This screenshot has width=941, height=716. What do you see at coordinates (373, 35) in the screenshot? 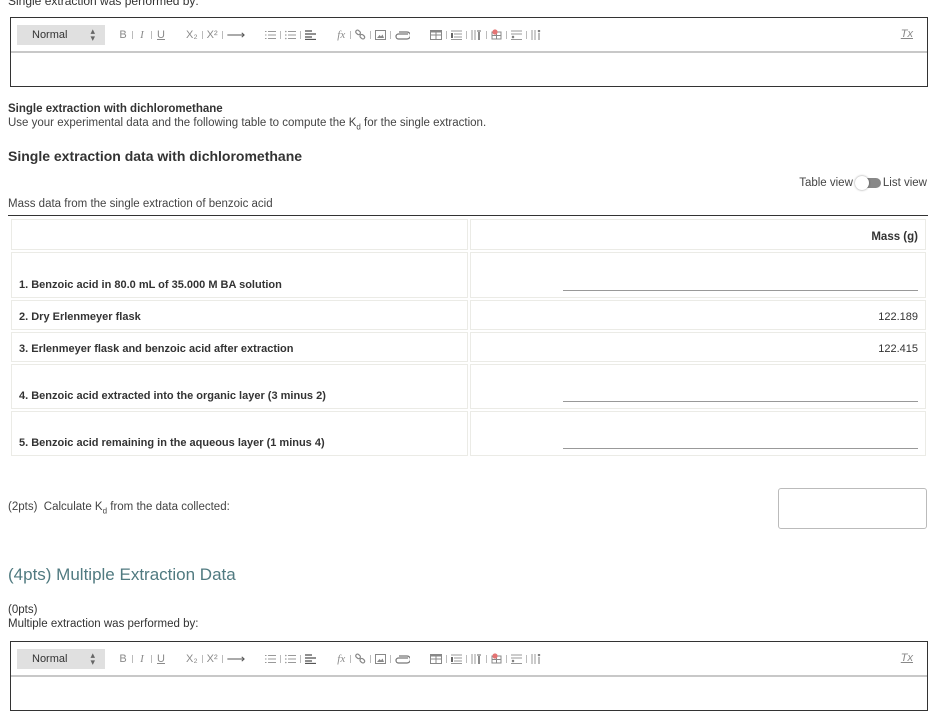
I see `insert-group: fx` at bounding box center [373, 35].